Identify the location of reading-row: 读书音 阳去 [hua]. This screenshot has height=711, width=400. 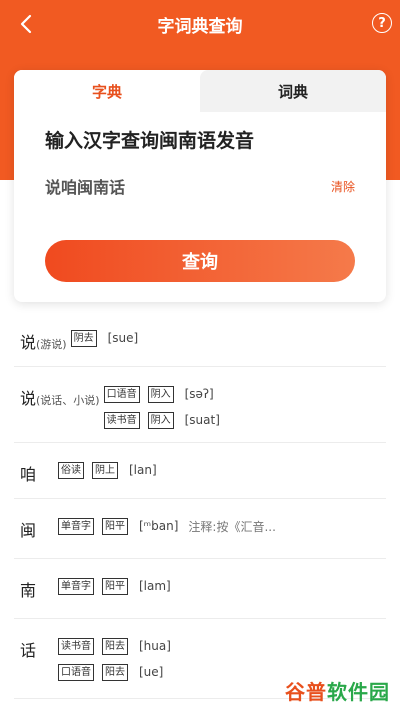
(114, 646).